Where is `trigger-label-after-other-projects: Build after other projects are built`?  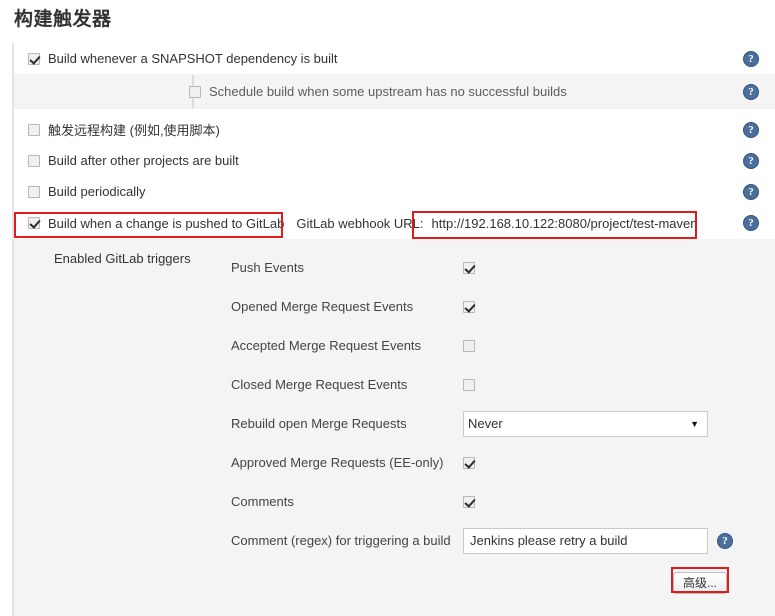 trigger-label-after-other-projects: Build after other projects are built is located at coordinates (143, 160).